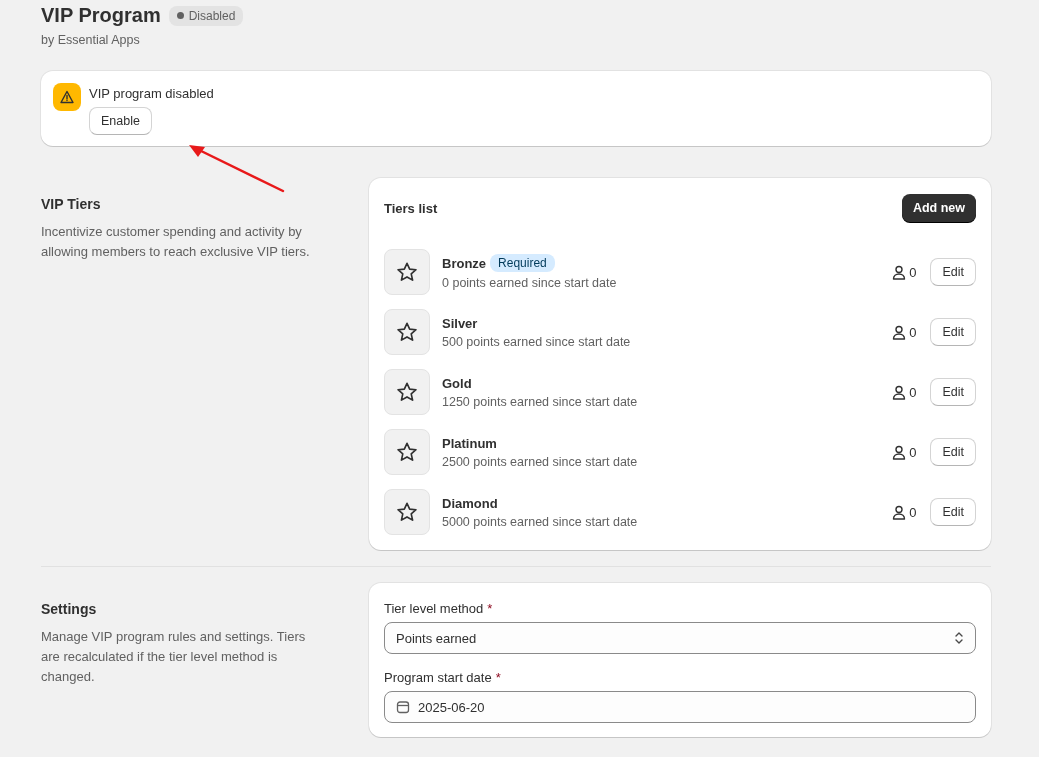 This screenshot has width=1039, height=757. What do you see at coordinates (403, 707) in the screenshot?
I see `calendar-icon` at bounding box center [403, 707].